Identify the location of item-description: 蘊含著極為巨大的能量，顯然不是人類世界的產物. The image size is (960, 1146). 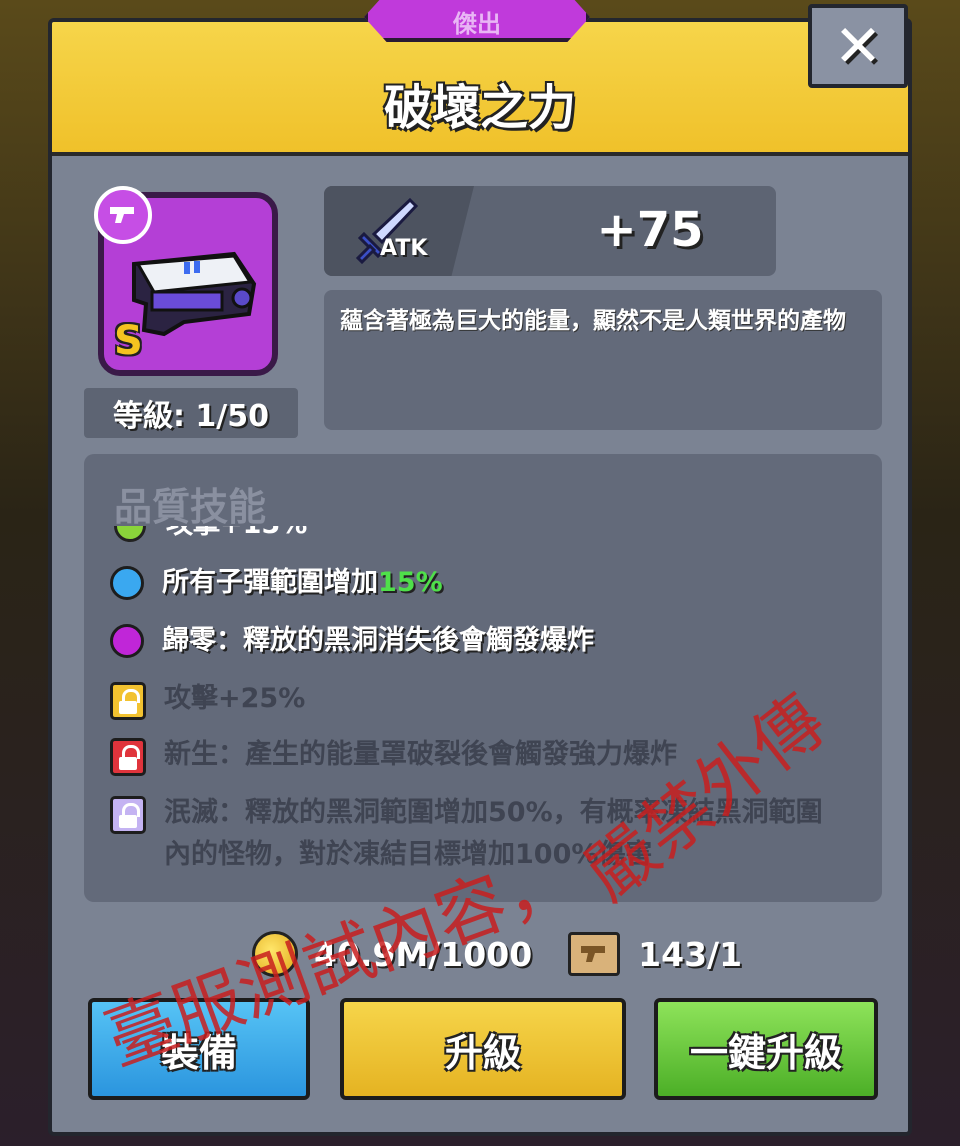
(603, 360).